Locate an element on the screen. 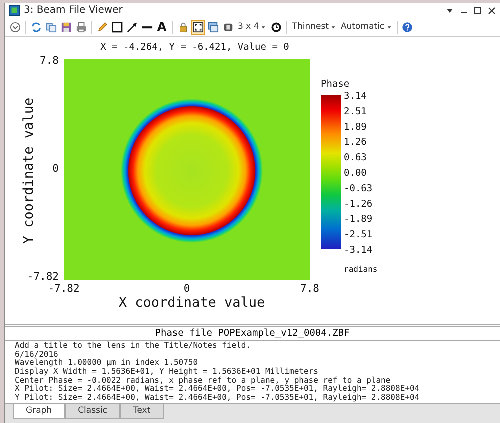 Image resolution: width=500 pixels, height=423 pixels. fit-icon is located at coordinates (198, 27).